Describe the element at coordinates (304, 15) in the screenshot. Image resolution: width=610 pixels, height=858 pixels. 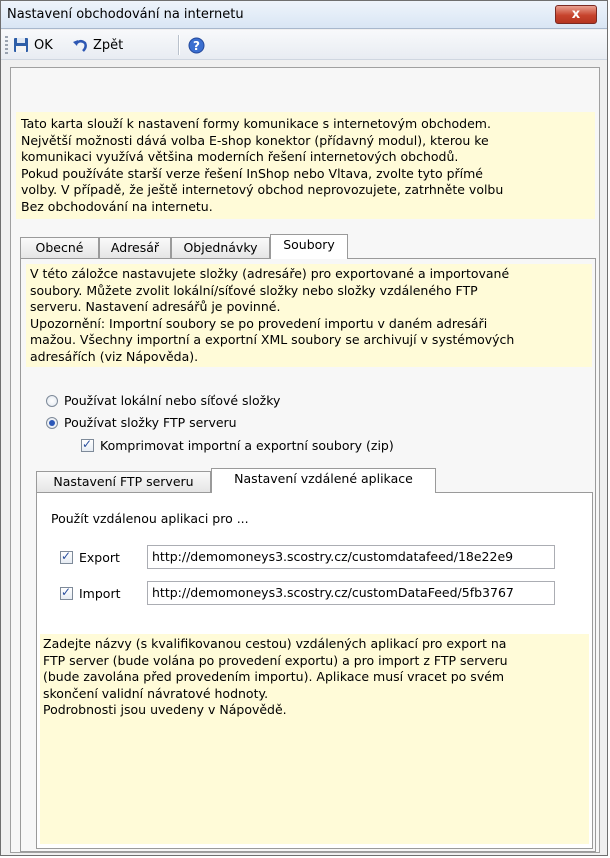
I see `title-bar: Nastavení obchodování na internetu x` at that location.